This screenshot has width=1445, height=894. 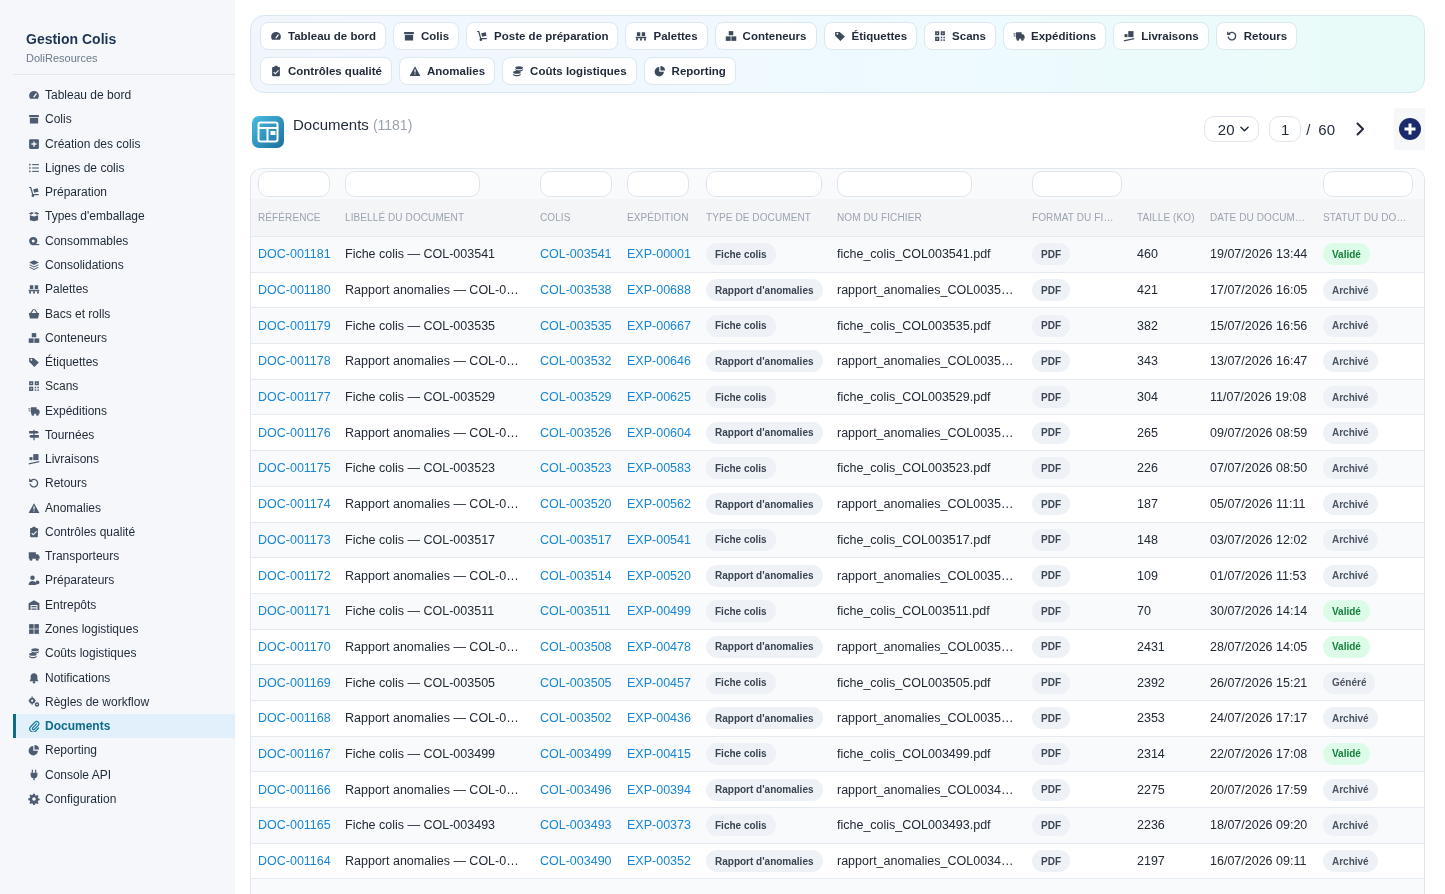 What do you see at coordinates (659, 682) in the screenshot?
I see `expedition-link: EXP-00457` at bounding box center [659, 682].